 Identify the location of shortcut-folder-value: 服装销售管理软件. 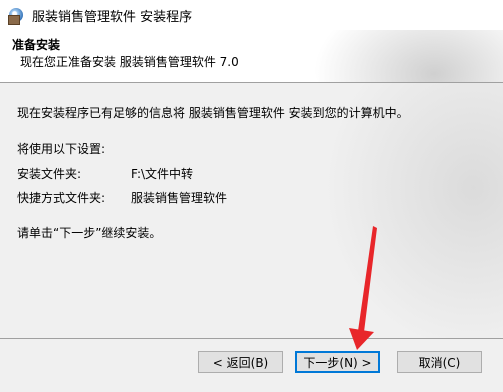
(179, 198).